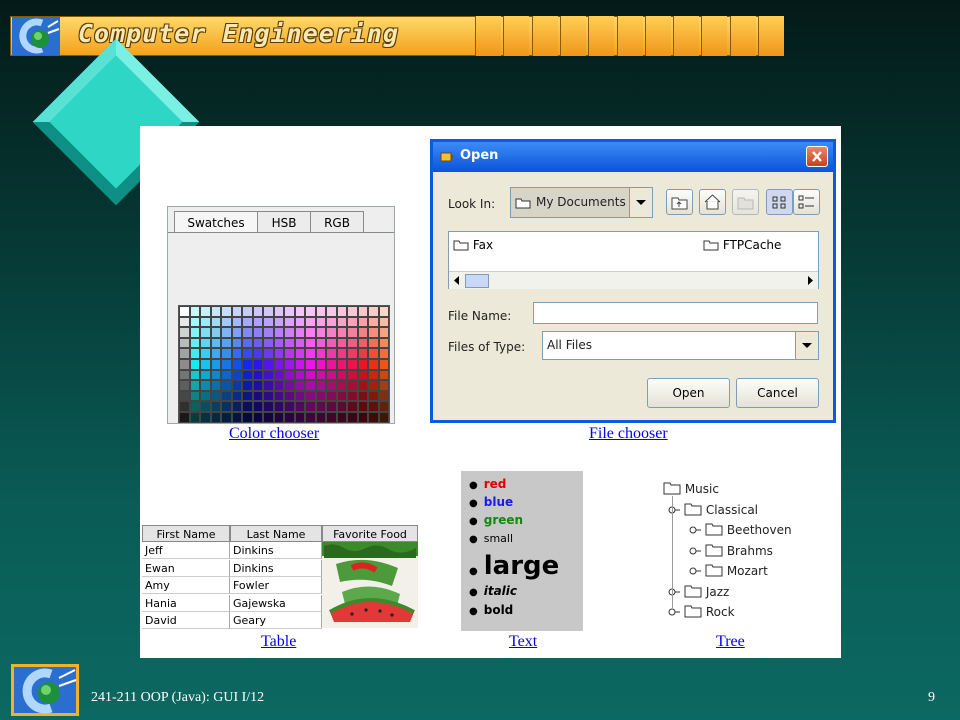 The height and width of the screenshot is (720, 960). I want to click on table-caption: Table, so click(278, 642).